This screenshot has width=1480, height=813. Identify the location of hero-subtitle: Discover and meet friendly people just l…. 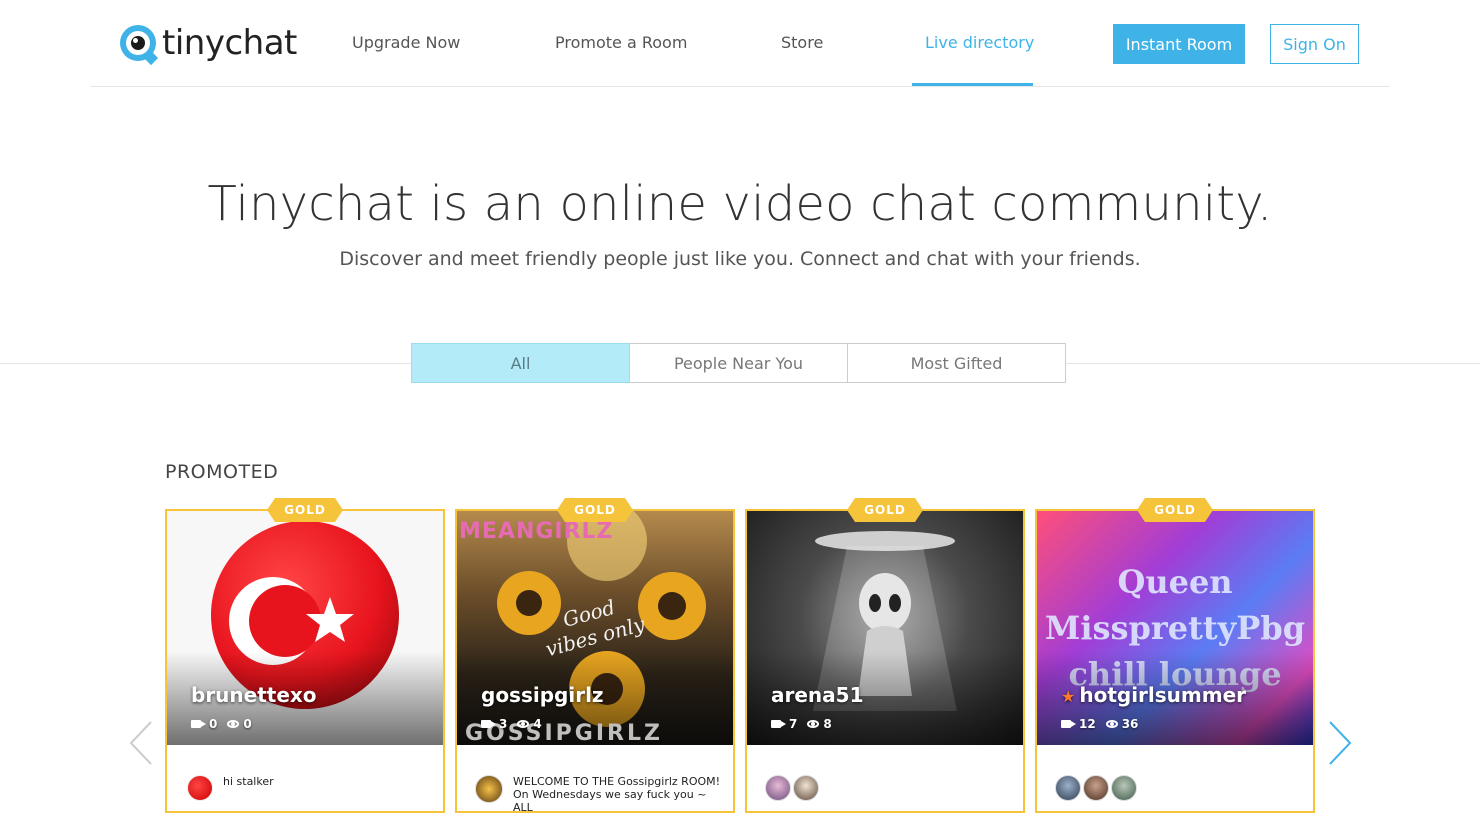
(740, 259).